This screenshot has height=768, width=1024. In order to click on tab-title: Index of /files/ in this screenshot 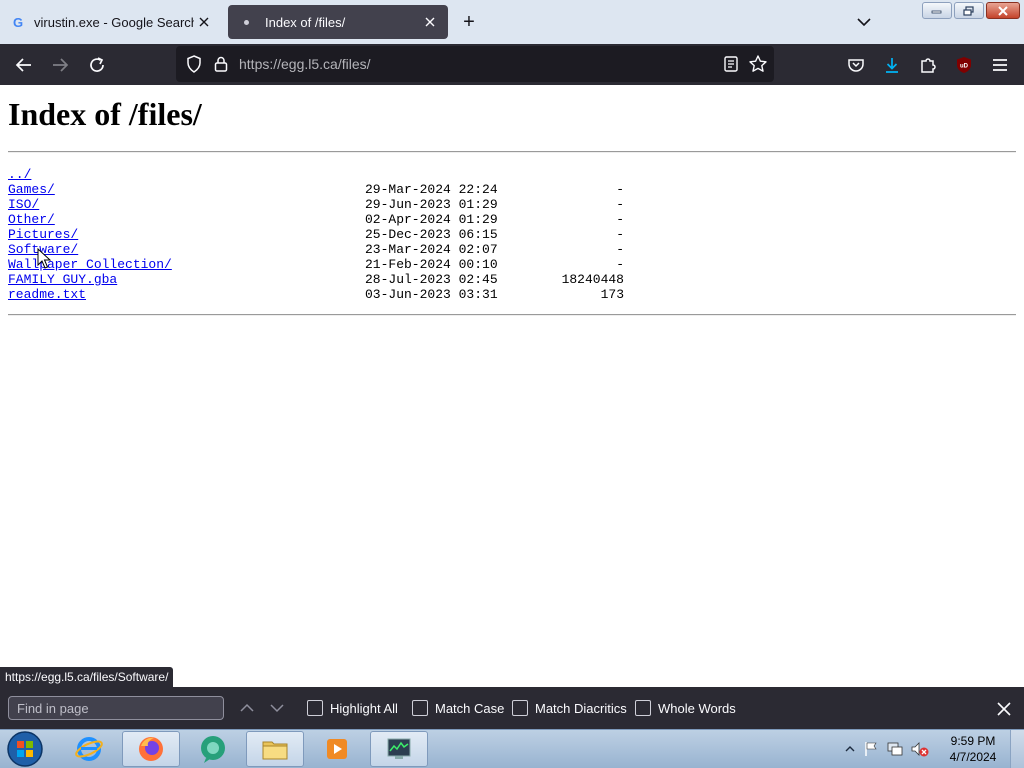, I will do `click(305, 22)`.